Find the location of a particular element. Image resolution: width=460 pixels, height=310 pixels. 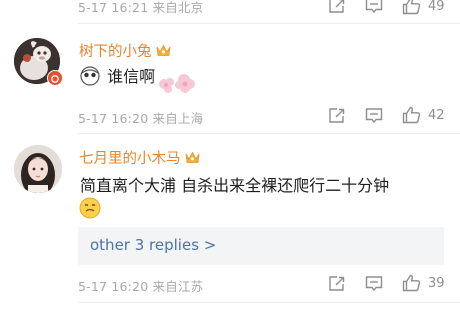

comment-meta: 5-17 16:20 来自江苏 is located at coordinates (141, 286).